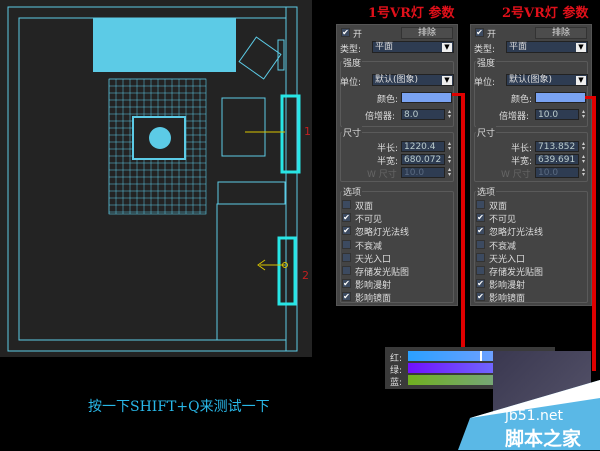 This screenshot has height=451, width=600. Describe the element at coordinates (534, 416) in the screenshot. I see `watermark-url: jb51.net` at that location.